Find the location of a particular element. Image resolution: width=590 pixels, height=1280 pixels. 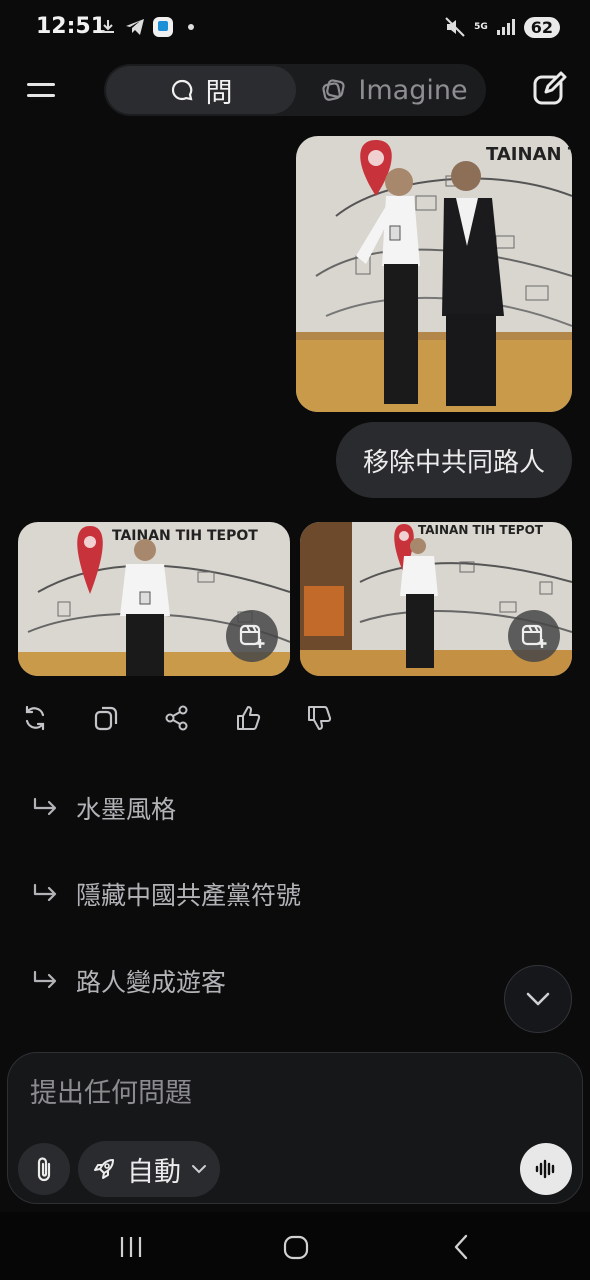

battery-indicator: 62 is located at coordinates (541, 27).